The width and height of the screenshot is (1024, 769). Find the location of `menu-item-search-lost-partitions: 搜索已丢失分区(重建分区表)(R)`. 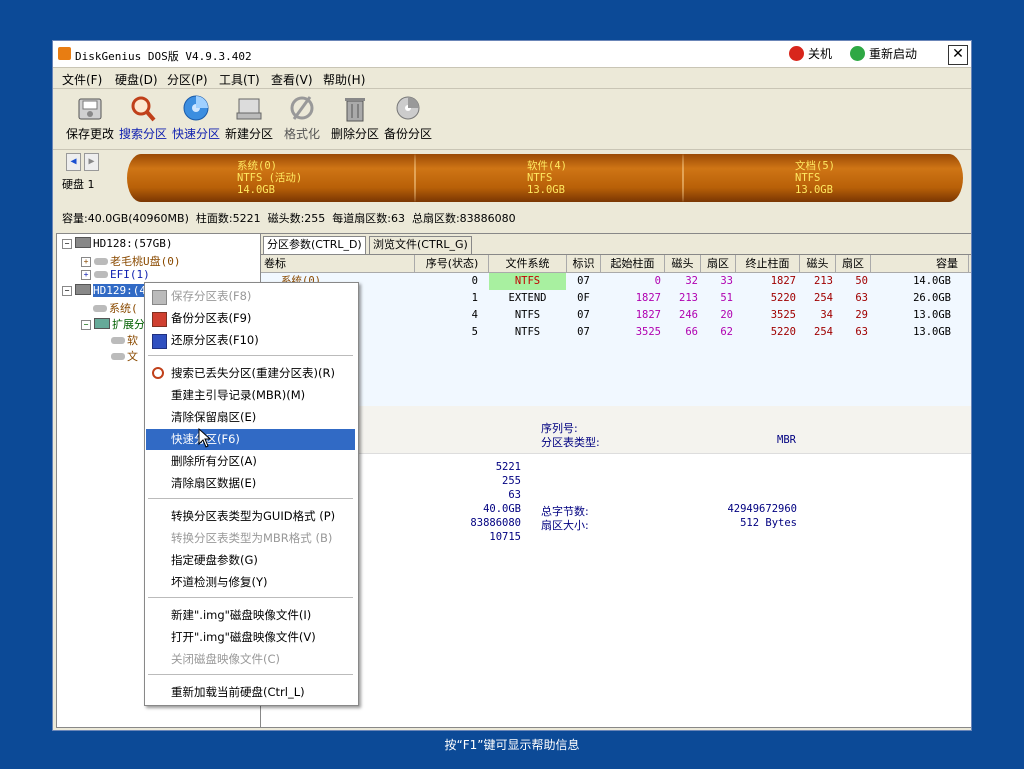

menu-item-search-lost-partitions: 搜索已丢失分区(重建分区表)(R) is located at coordinates (250, 373).